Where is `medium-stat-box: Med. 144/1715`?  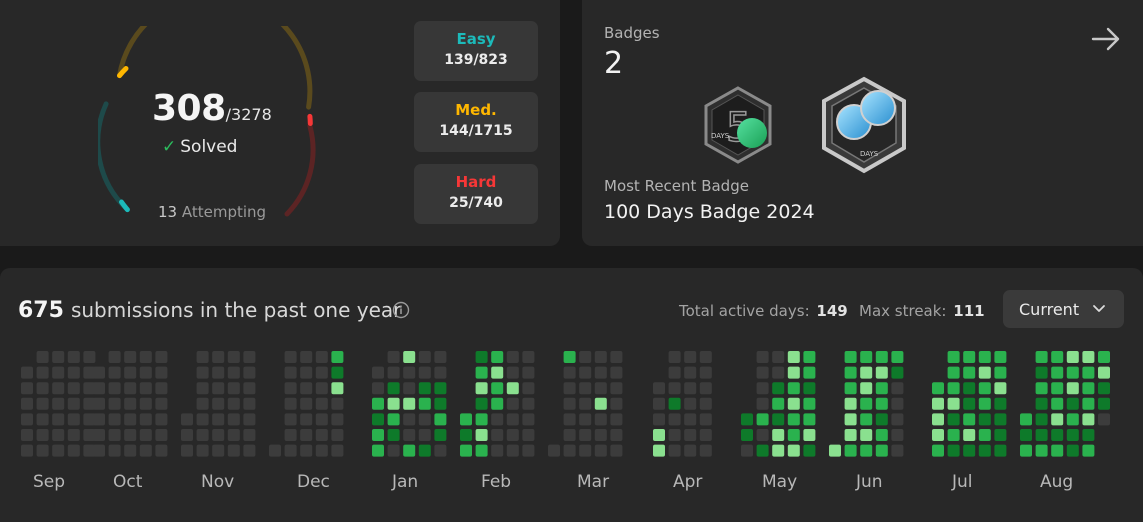
medium-stat-box: Med. 144/1715 is located at coordinates (476, 122).